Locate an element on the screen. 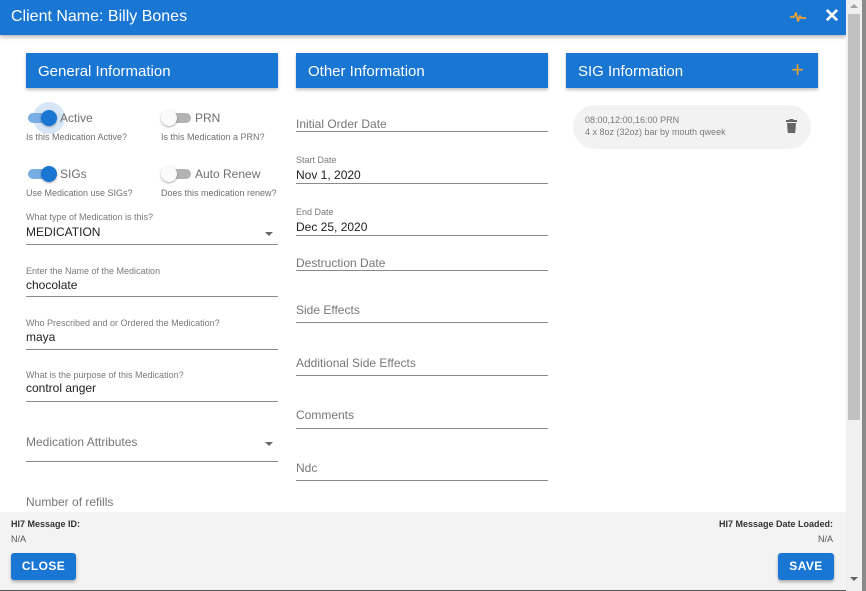  active-help: Is this Medication Active? is located at coordinates (77, 137).